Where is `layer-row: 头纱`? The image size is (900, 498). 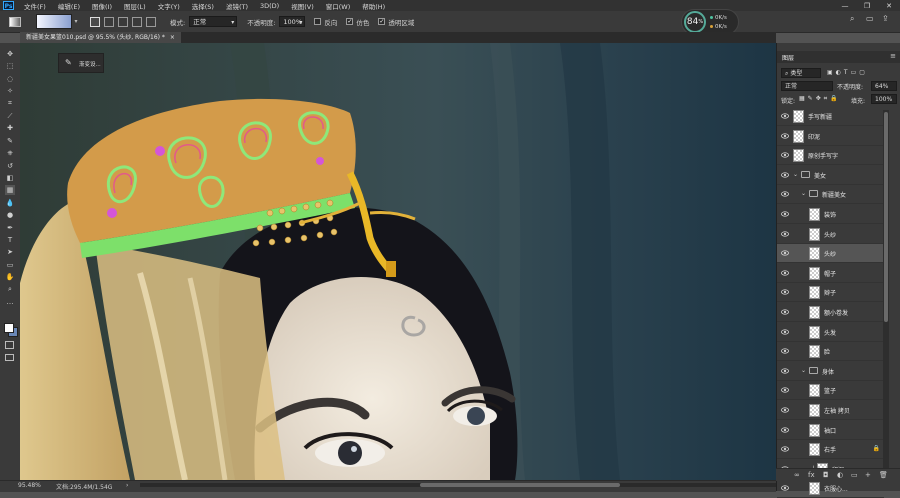 layer-row: 头纱 is located at coordinates (830, 234).